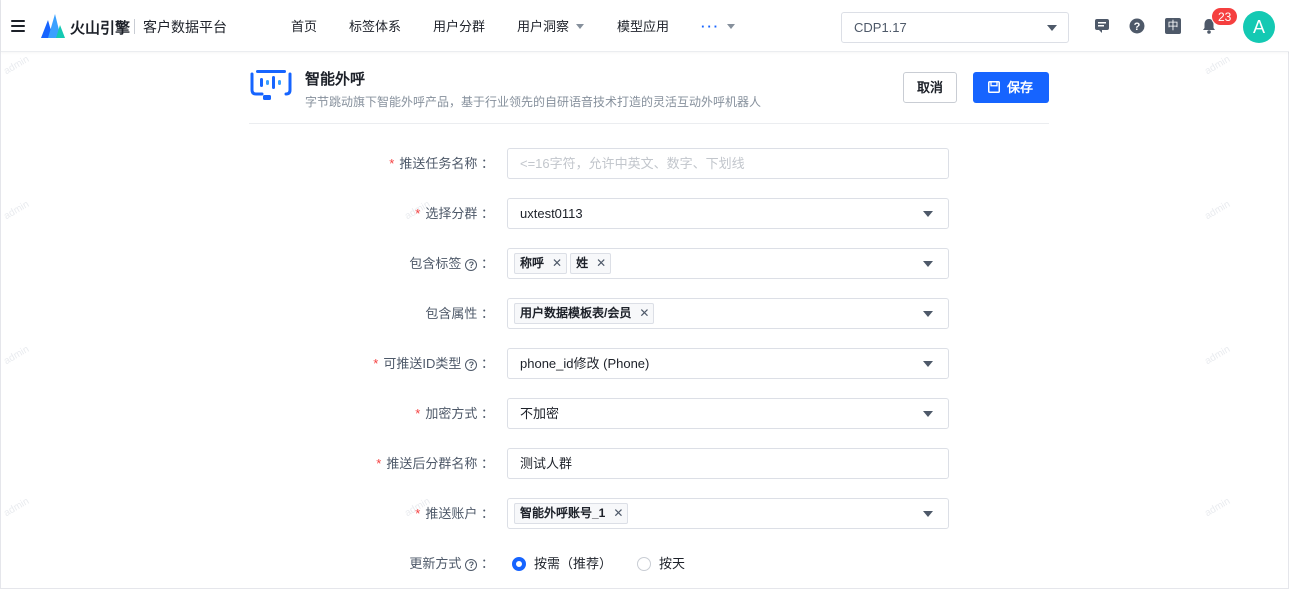 The image size is (1289, 589). I want to click on id-type-select: phone_id修改 (Phone), so click(728, 363).